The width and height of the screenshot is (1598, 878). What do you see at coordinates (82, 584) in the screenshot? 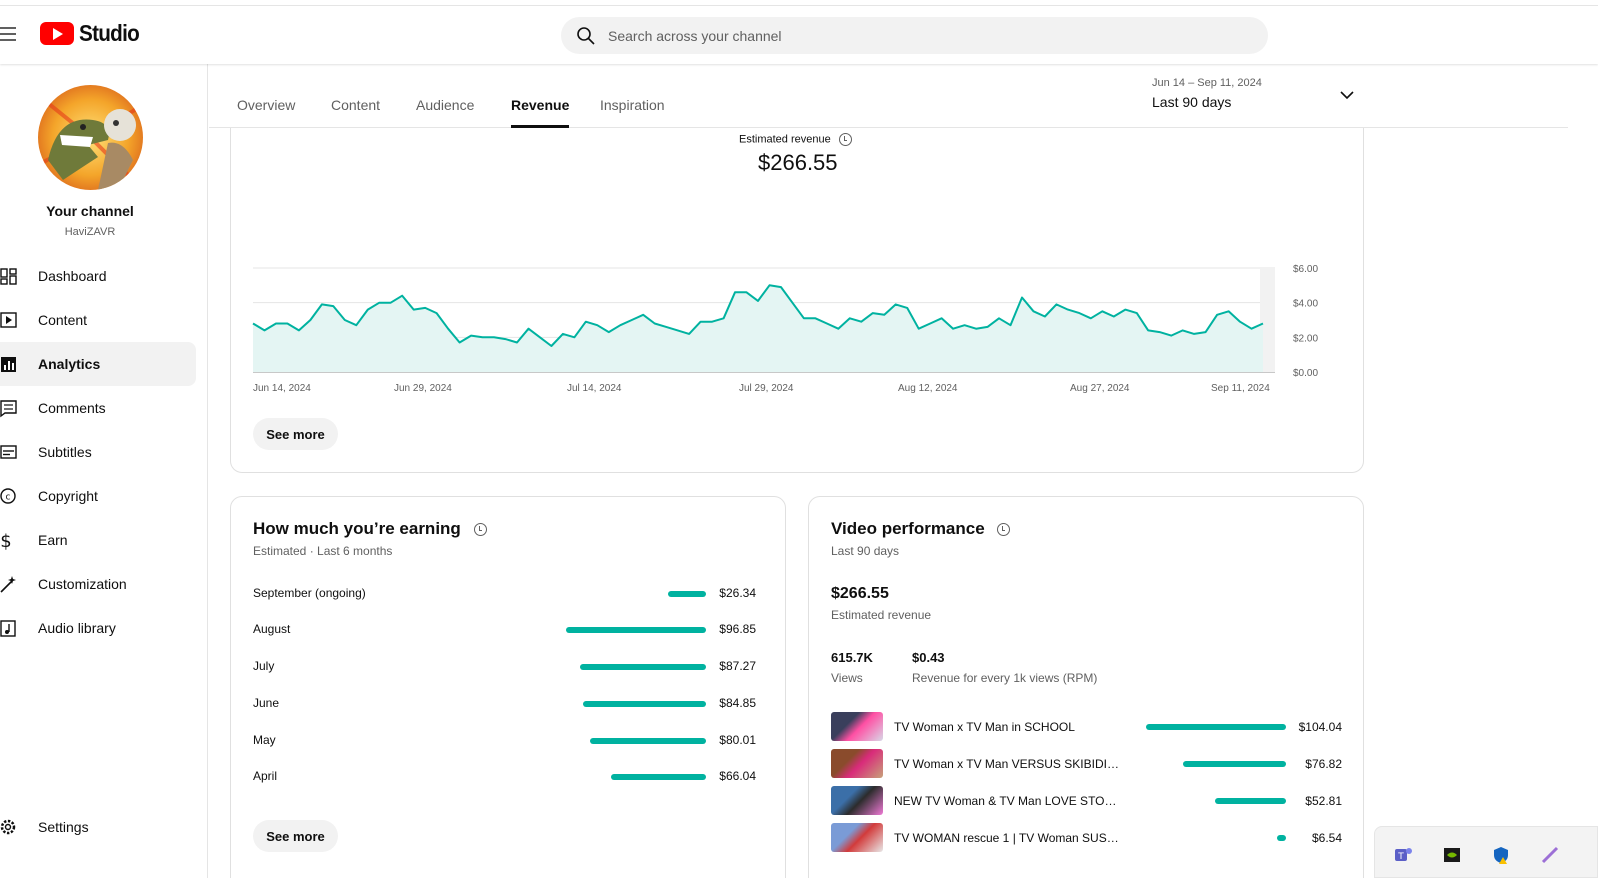
I see `sidebar-item-label: Customization` at bounding box center [82, 584].